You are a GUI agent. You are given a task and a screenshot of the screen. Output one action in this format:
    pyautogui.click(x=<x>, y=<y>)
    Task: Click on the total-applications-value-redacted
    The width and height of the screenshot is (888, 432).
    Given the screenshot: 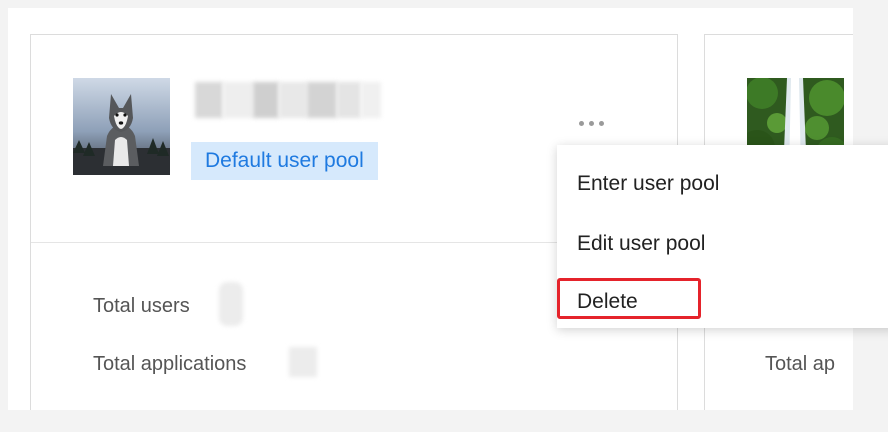 What is the action you would take?
    pyautogui.click(x=303, y=362)
    